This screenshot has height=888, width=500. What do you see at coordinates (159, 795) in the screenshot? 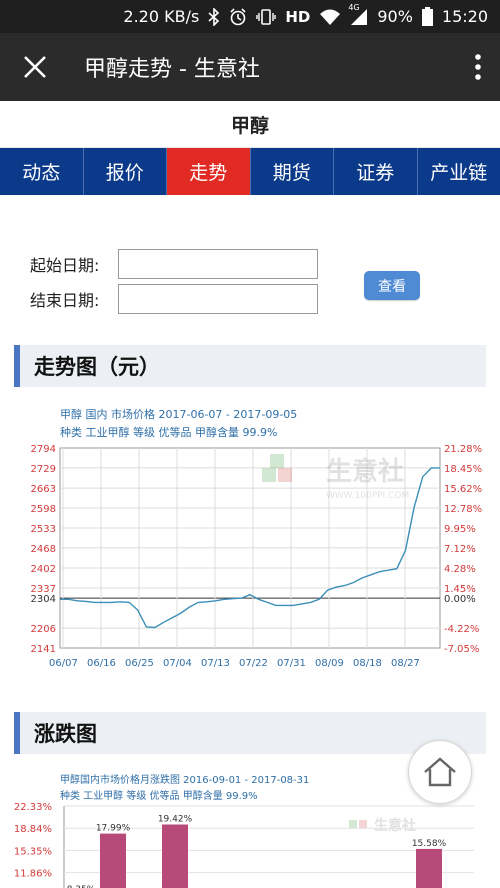
I see `chart2-subtitle: 种类 工业甲醇 等级 优等品 甲醇含量 99.9%` at bounding box center [159, 795].